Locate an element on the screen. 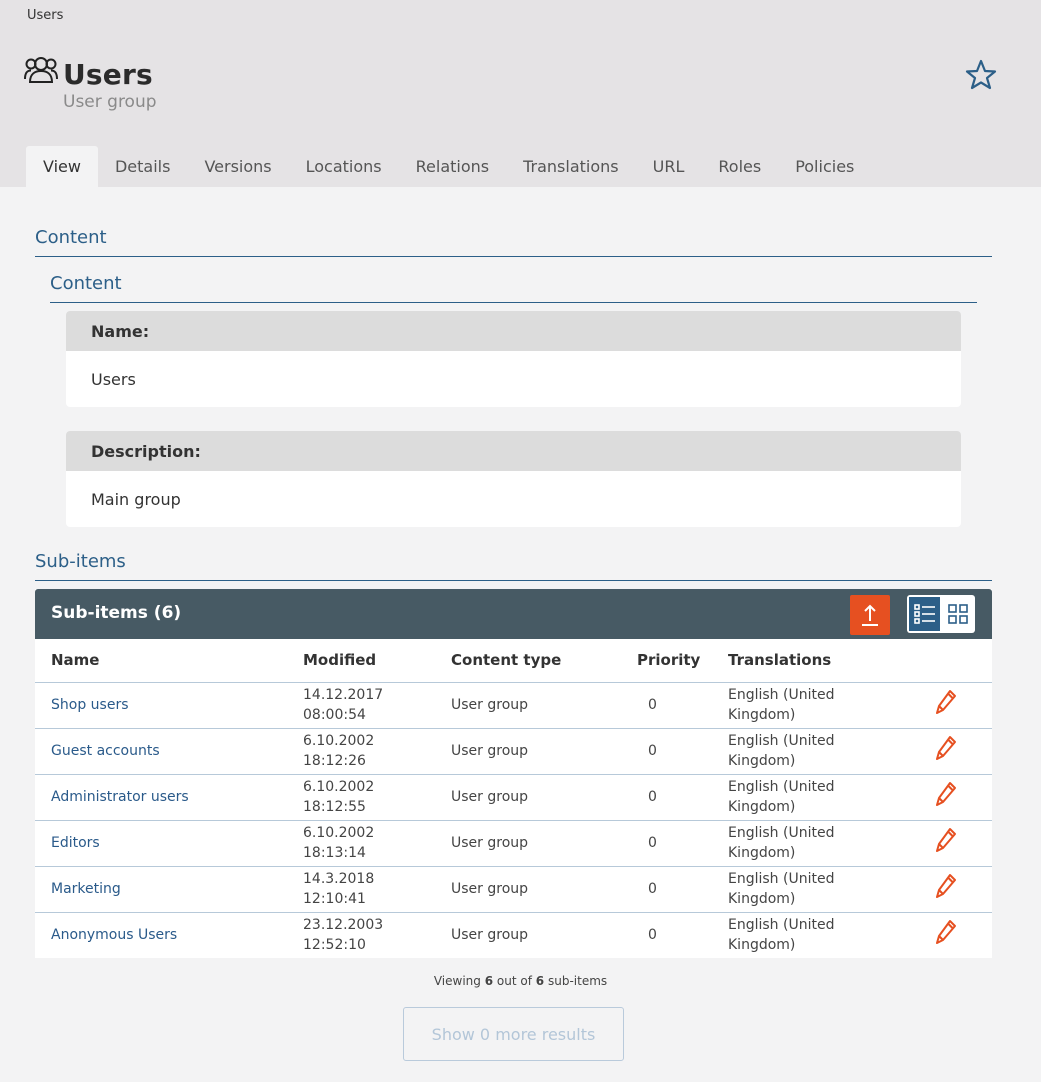 The width and height of the screenshot is (1041, 1082). tab-versions: Versions is located at coordinates (237, 166).